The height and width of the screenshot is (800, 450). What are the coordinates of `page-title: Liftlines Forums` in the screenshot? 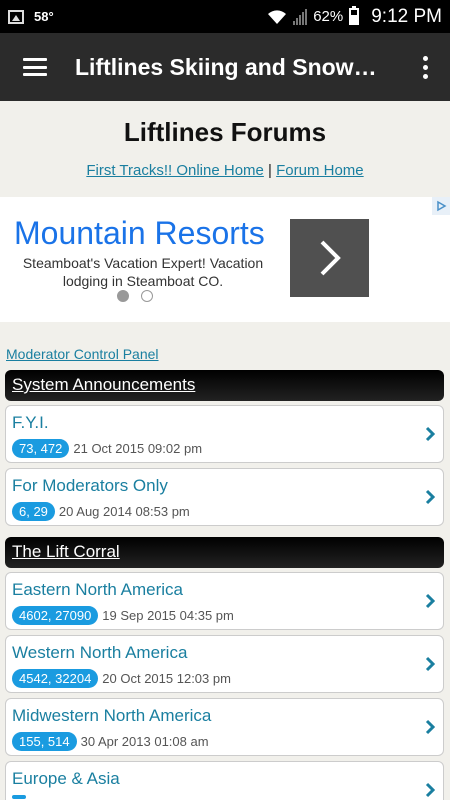 It's located at (225, 132).